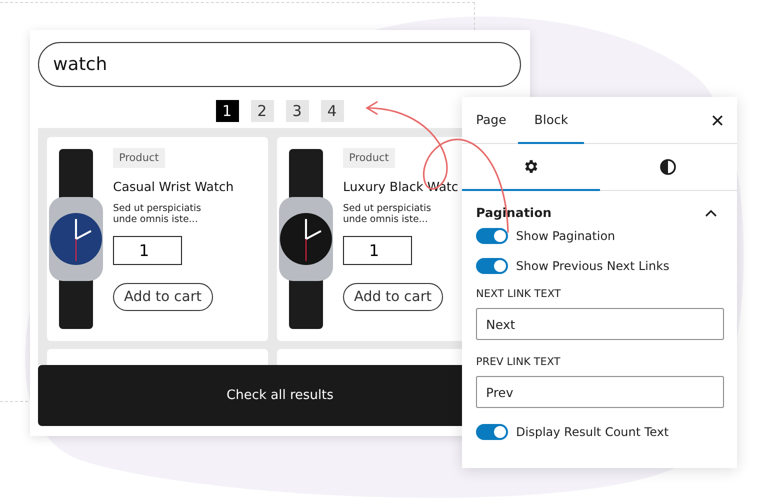 The image size is (767, 500). What do you see at coordinates (566, 236) in the screenshot?
I see `toggle-label: Show Pagination` at bounding box center [566, 236].